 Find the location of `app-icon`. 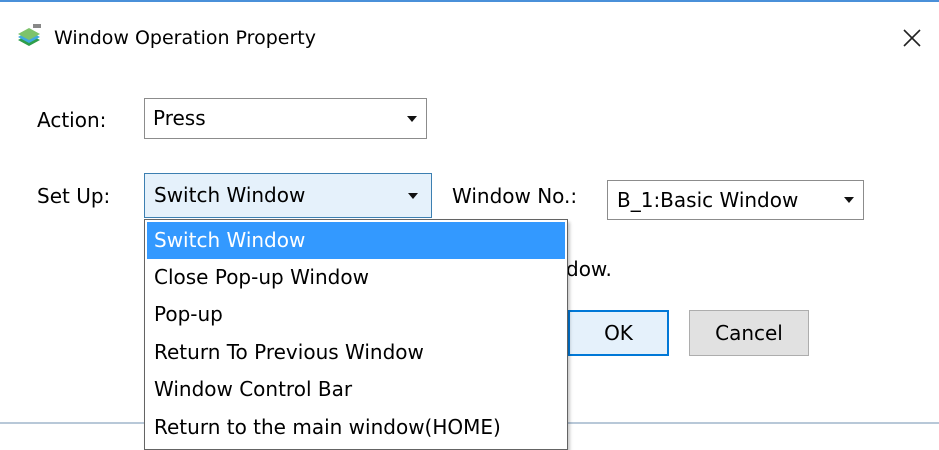

app-icon is located at coordinates (29, 37).